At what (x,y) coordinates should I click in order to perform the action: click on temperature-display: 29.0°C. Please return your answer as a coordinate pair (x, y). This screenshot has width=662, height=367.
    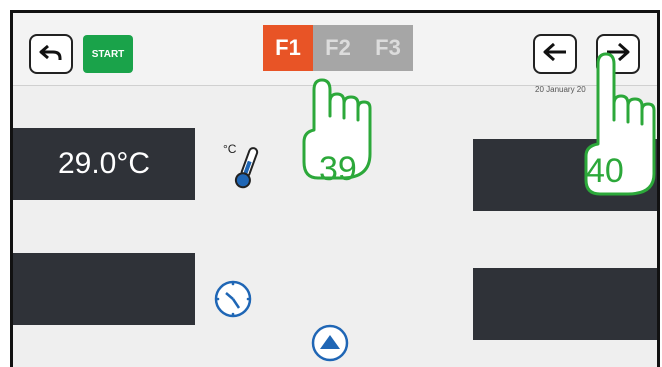
    Looking at the image, I should click on (104, 164).